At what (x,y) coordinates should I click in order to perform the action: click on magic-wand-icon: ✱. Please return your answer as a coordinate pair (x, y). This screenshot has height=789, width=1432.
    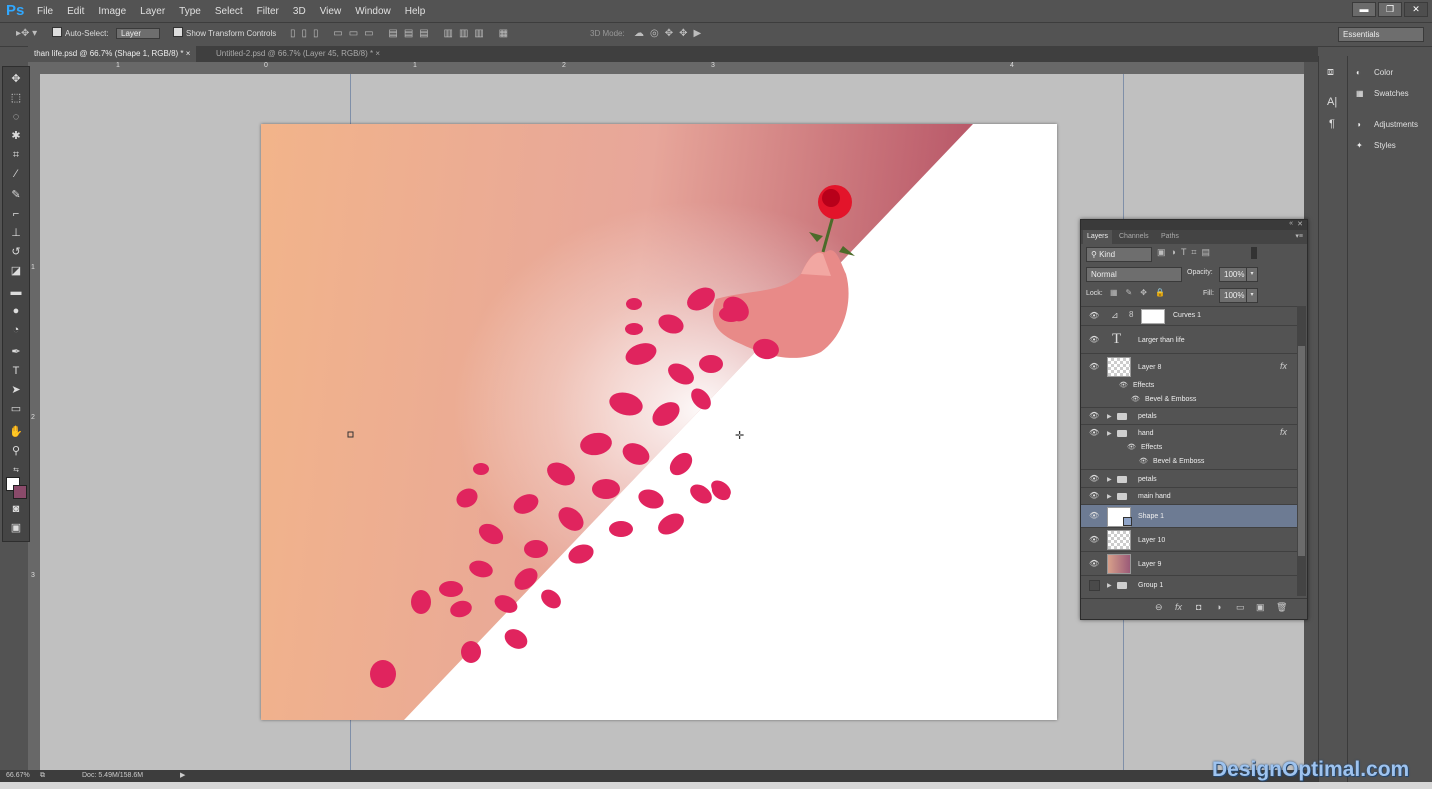
    Looking at the image, I should click on (16, 136).